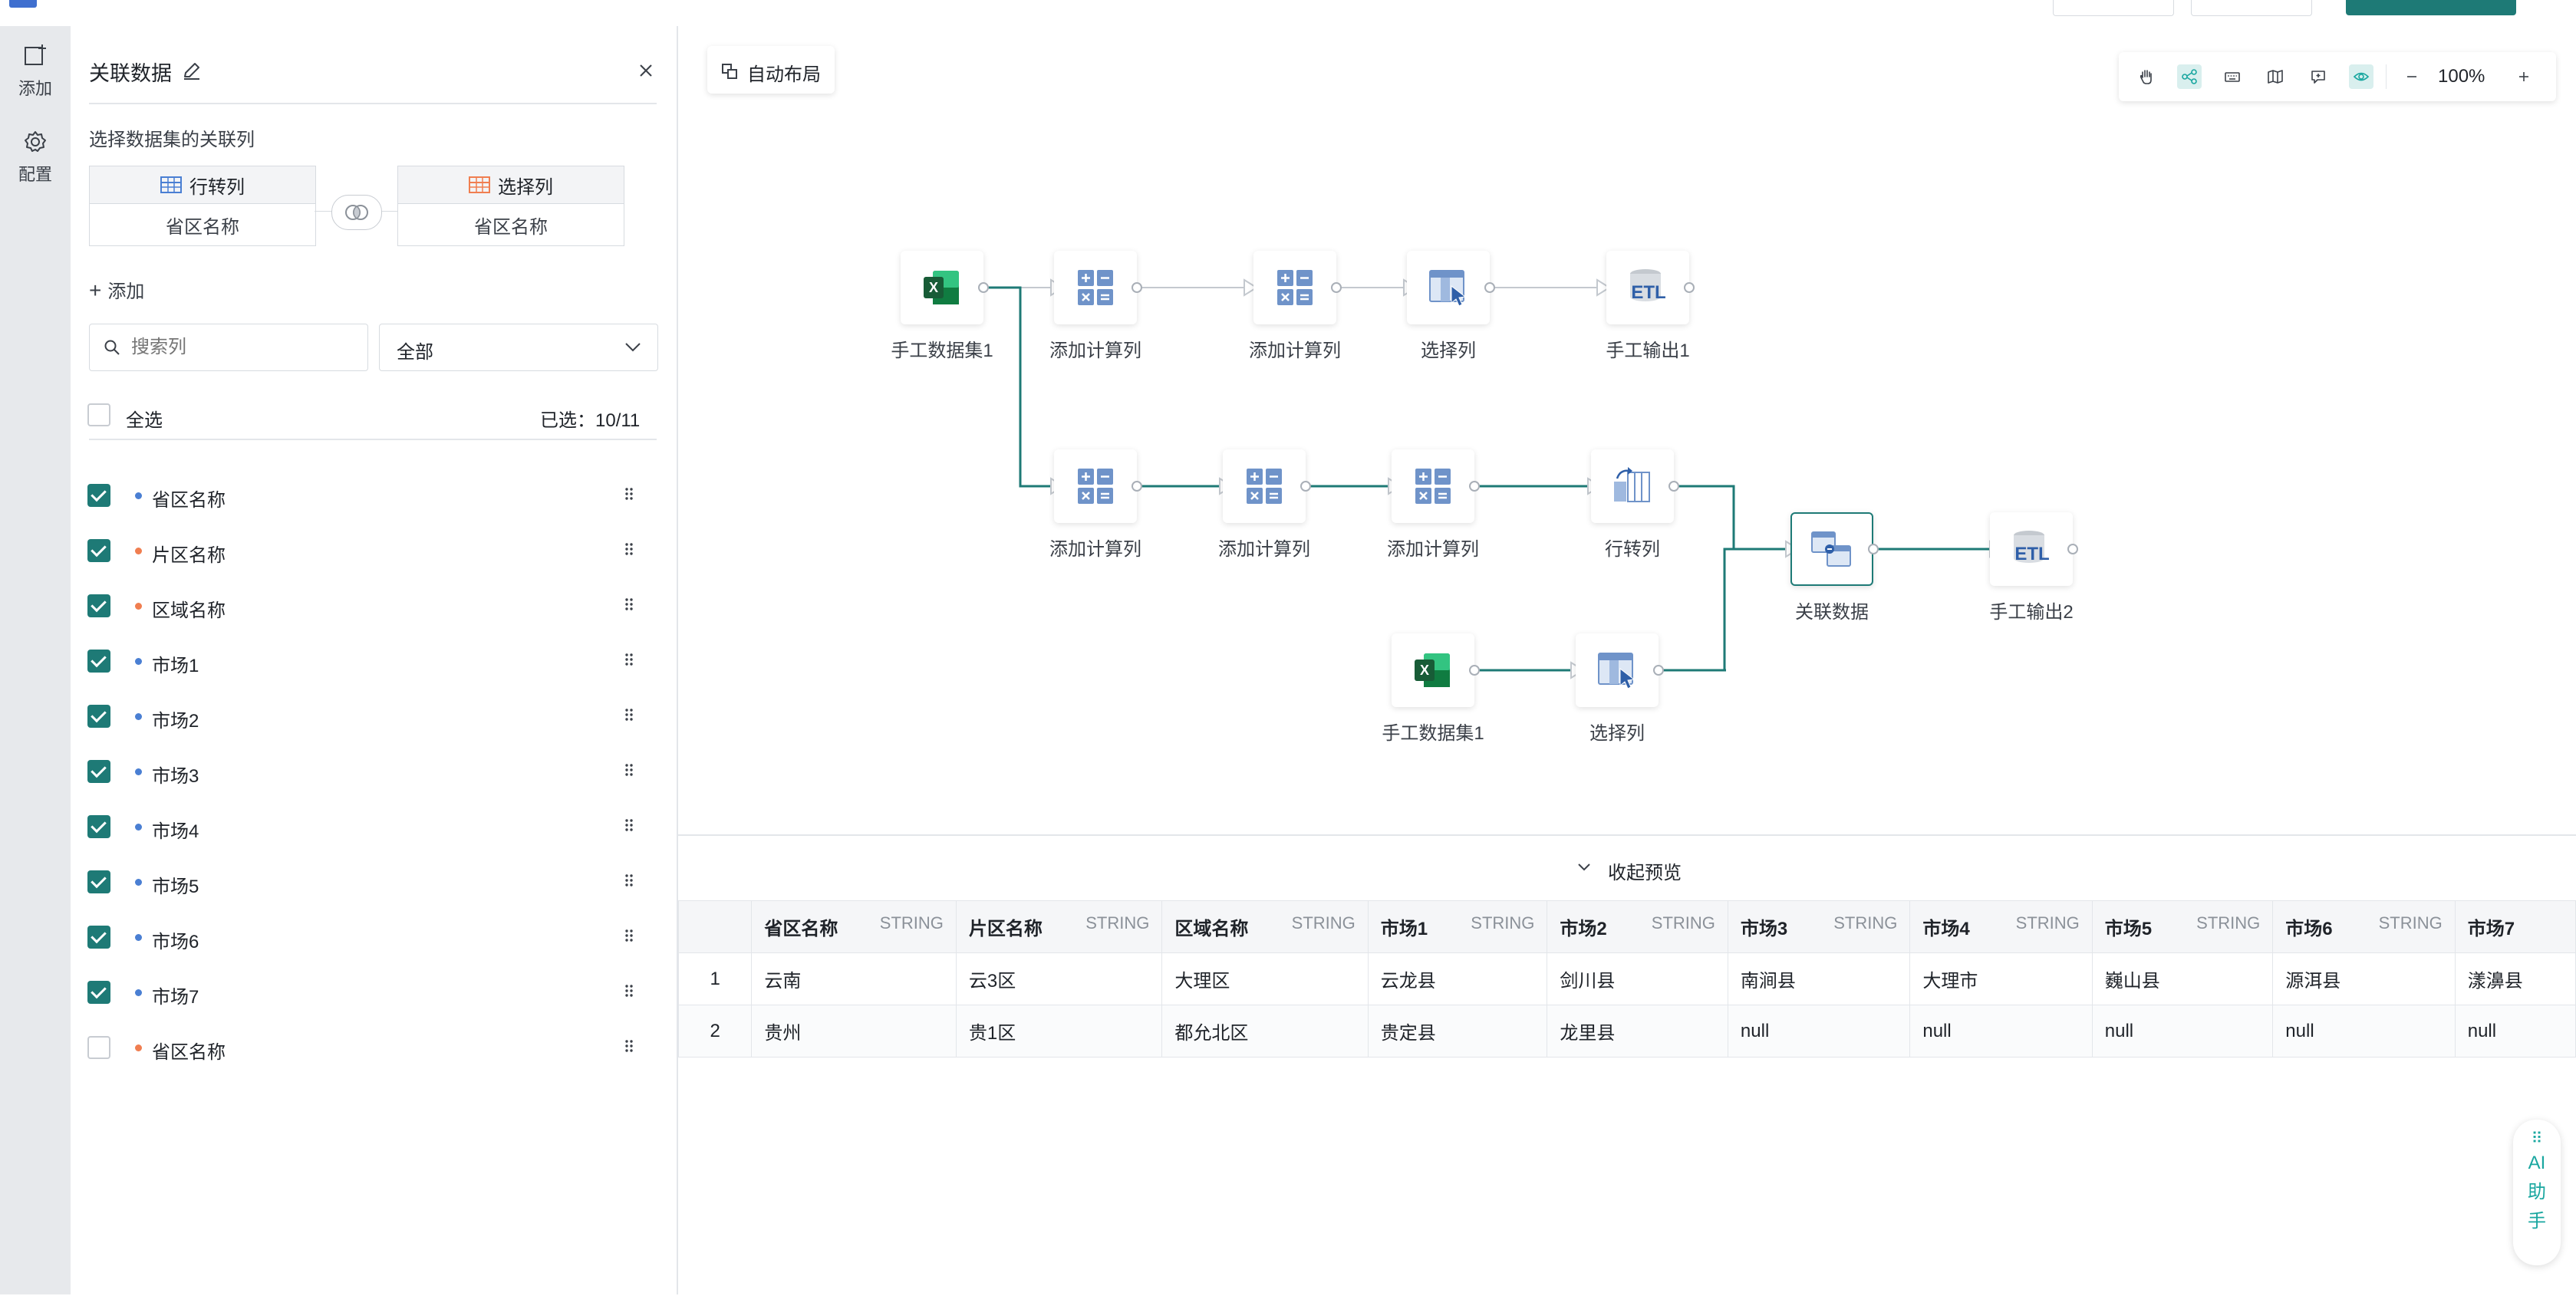 This screenshot has height=1296, width=2576. What do you see at coordinates (1265, 926) in the screenshot?
I see `column-header: 区域名称 STRING` at bounding box center [1265, 926].